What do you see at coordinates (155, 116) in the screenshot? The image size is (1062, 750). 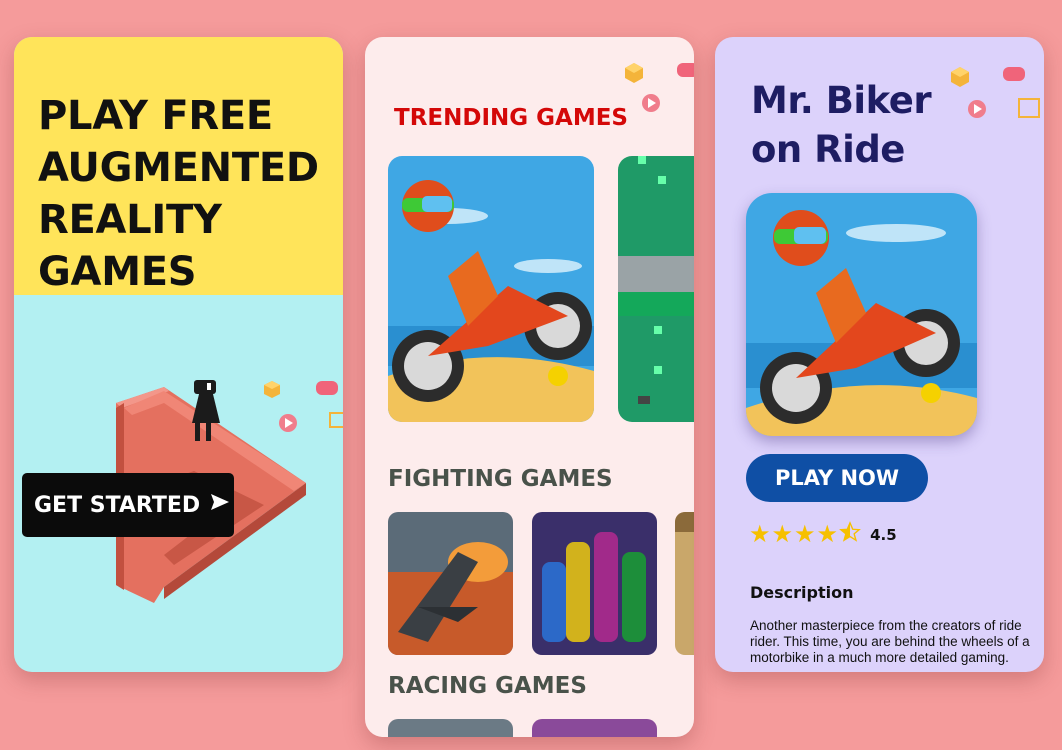 I see `headline-line-1: PLAY FREE` at bounding box center [155, 116].